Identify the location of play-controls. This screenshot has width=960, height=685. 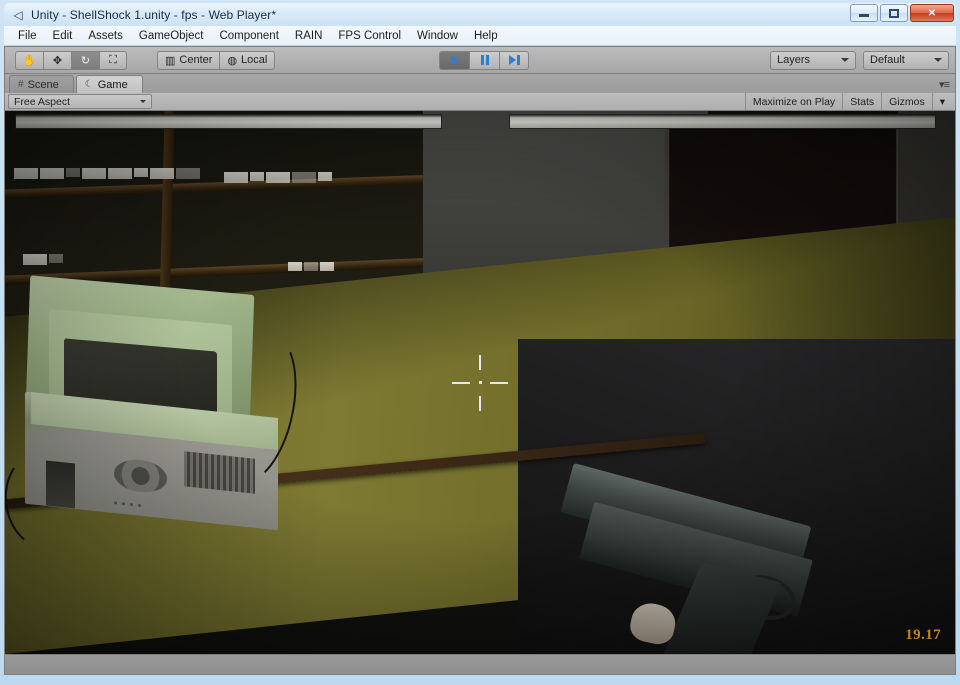
(484, 60).